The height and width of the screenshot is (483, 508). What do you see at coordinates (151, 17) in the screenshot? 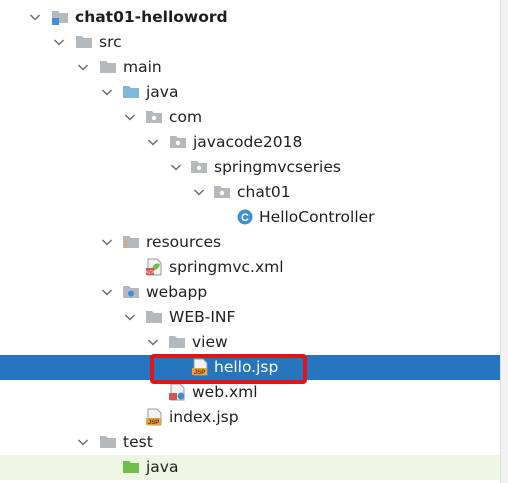
I see `tree-item-label: chat01-helloword` at bounding box center [151, 17].